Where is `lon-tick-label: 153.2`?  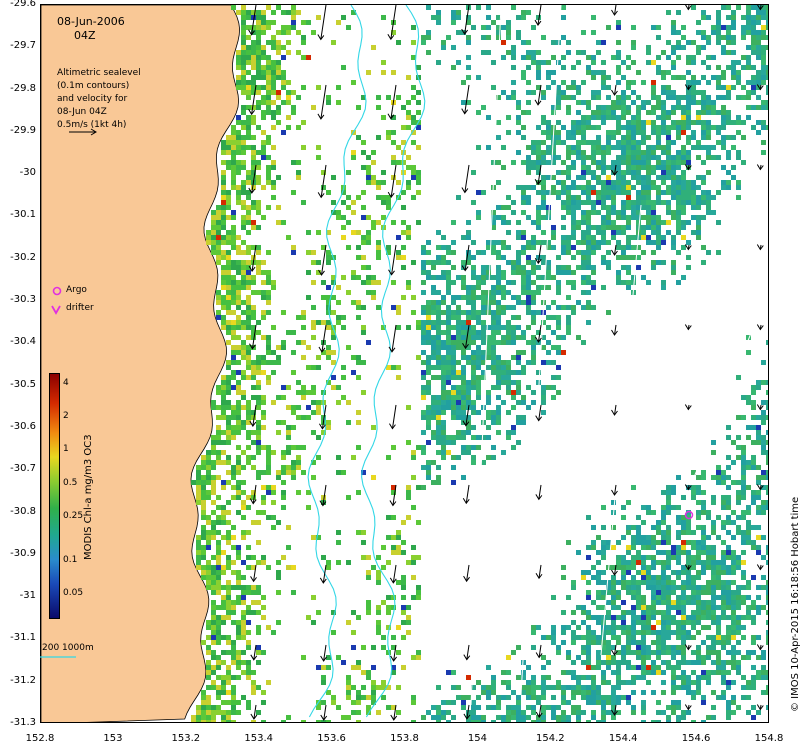 lon-tick-label: 153.2 is located at coordinates (186, 738).